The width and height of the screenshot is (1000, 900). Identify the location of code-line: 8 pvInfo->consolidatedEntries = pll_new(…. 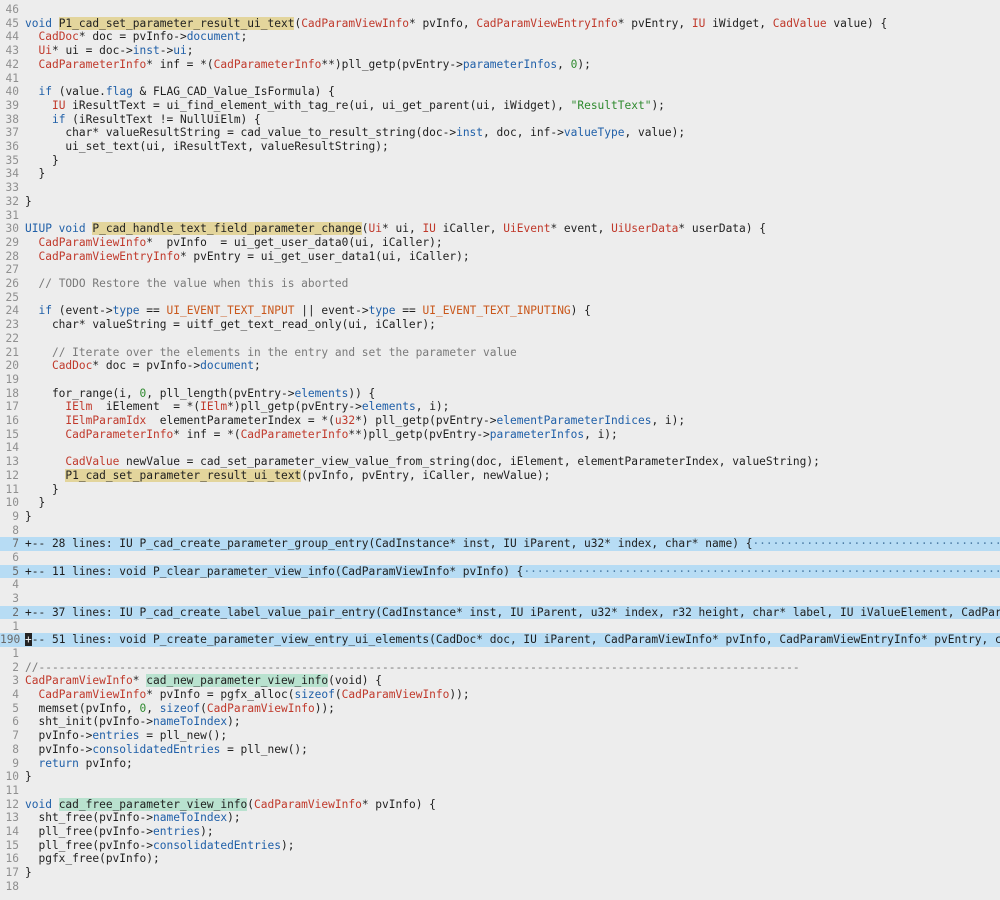
(500, 750).